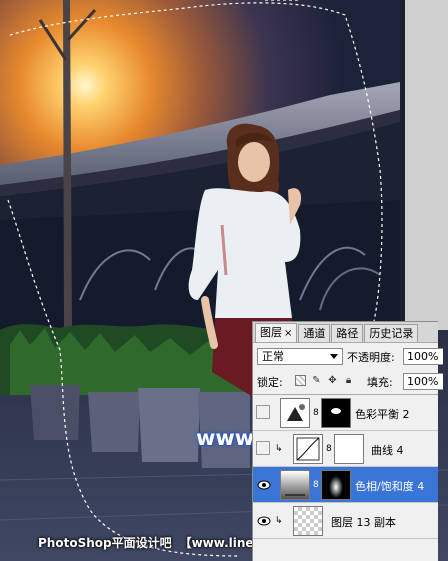 The height and width of the screenshot is (561, 448). What do you see at coordinates (332, 380) in the screenshot?
I see `lock-move-icon: ✥` at bounding box center [332, 380].